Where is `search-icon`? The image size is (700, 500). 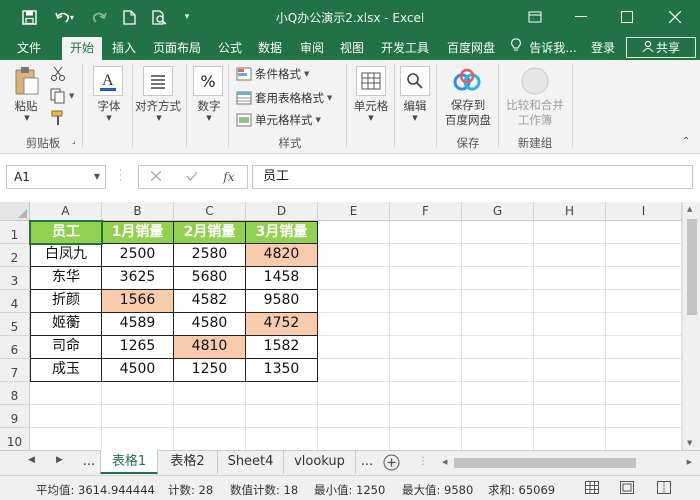 search-icon is located at coordinates (415, 81).